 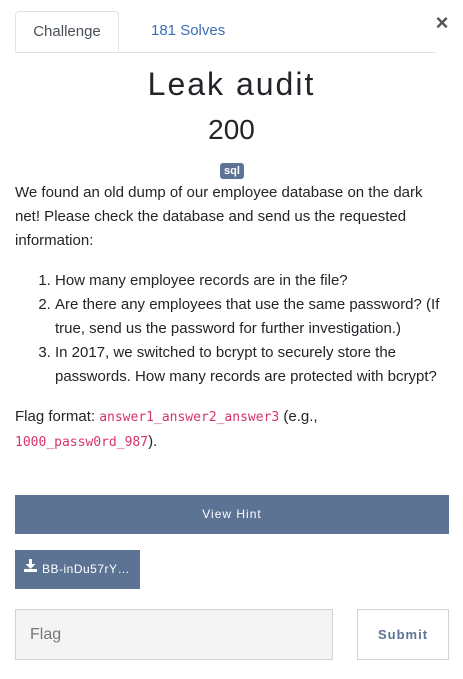 What do you see at coordinates (30, 569) in the screenshot?
I see `download-icon` at bounding box center [30, 569].